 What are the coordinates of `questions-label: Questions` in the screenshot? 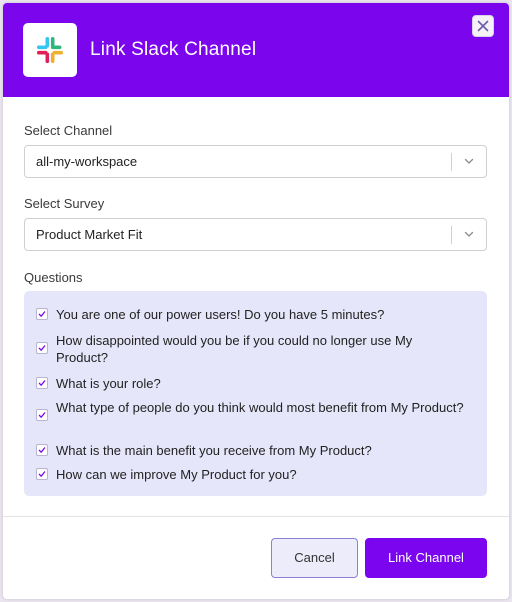 It's located at (53, 277).